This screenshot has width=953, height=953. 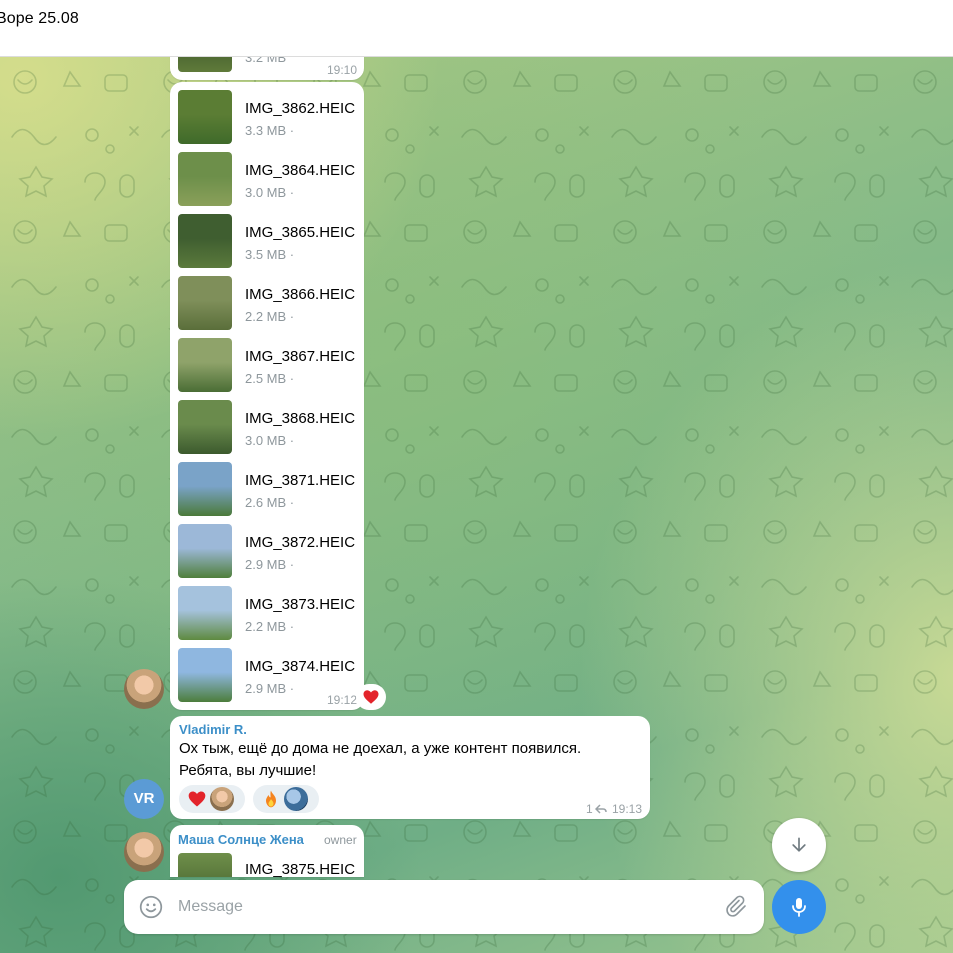 I want to click on message-input, so click(x=438, y=907).